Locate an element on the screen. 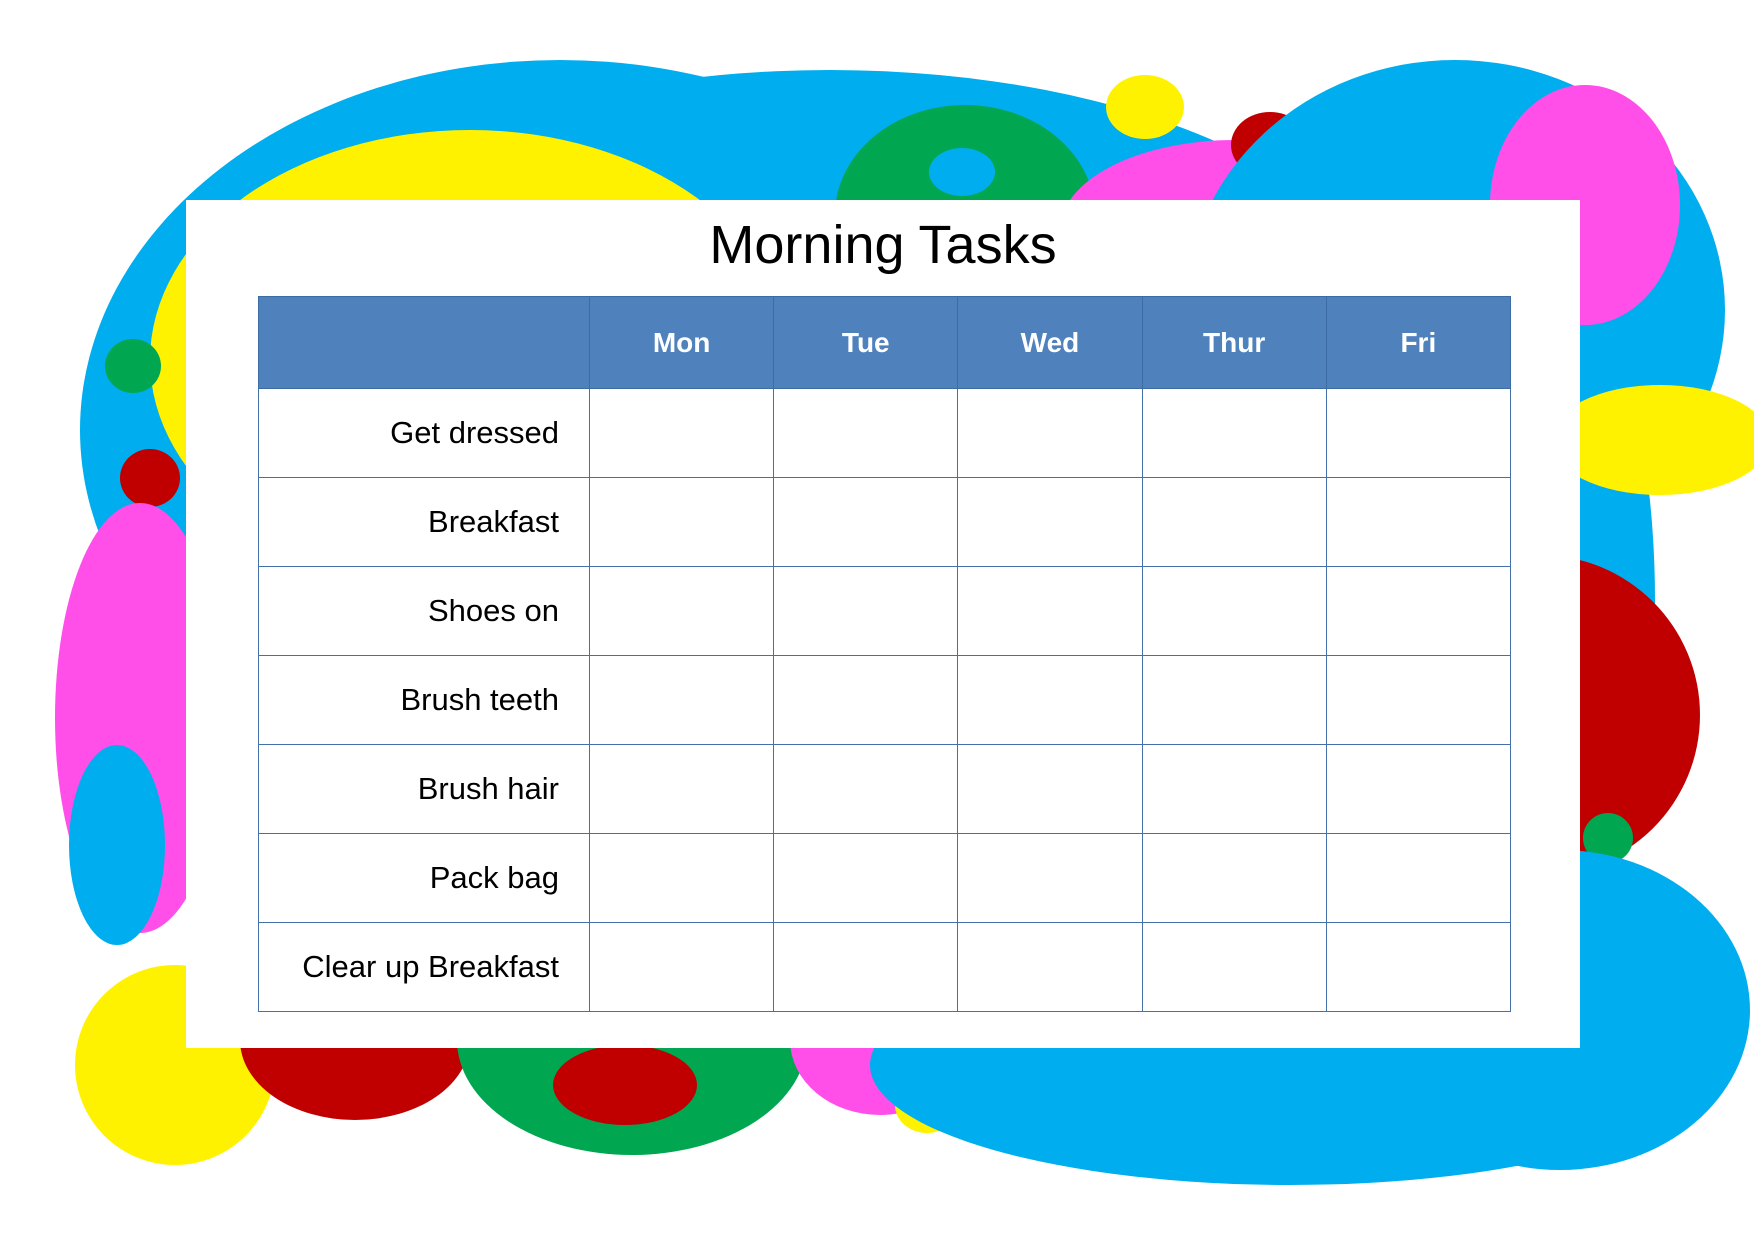 The height and width of the screenshot is (1240, 1754). day-header-wed: Wed is located at coordinates (1050, 342).